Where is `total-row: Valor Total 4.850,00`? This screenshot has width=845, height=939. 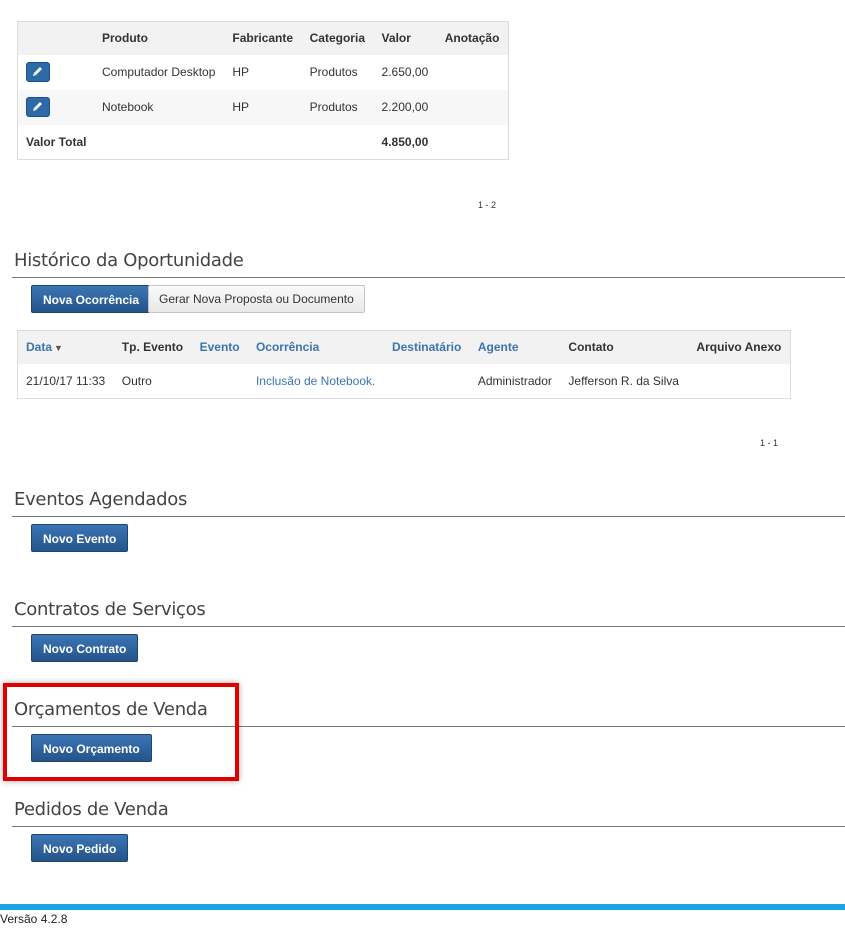
total-row: Valor Total 4.850,00 is located at coordinates (263, 142).